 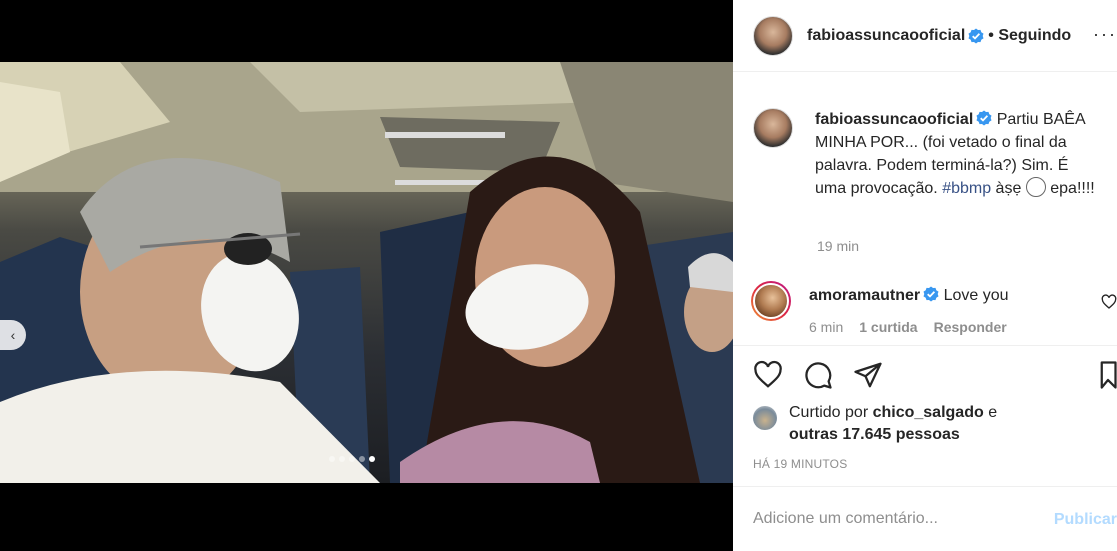 What do you see at coordinates (898, 519) in the screenshot?
I see `comment-input` at bounding box center [898, 519].